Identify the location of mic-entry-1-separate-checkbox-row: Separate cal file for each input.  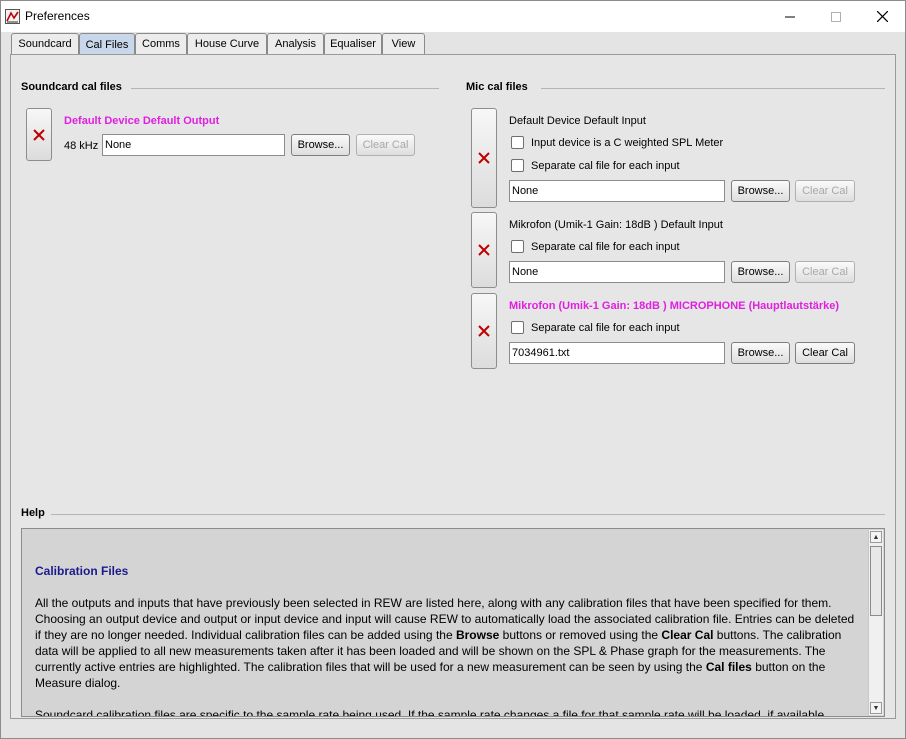
(595, 165).